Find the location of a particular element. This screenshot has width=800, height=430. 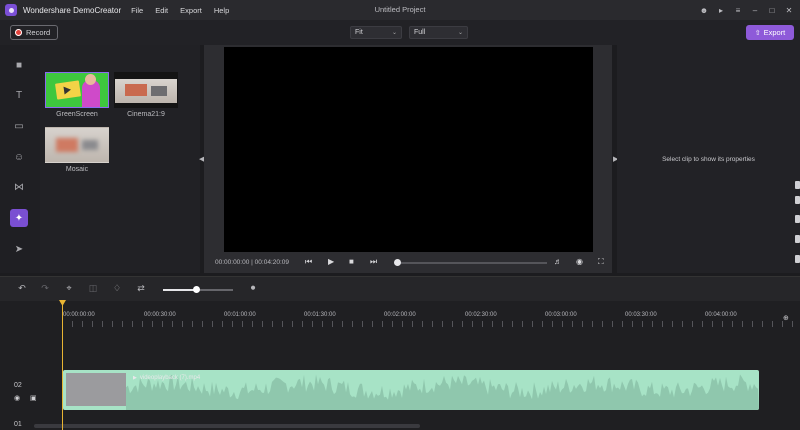

ruler-label: 00:04:00:00 is located at coordinates (721, 315).